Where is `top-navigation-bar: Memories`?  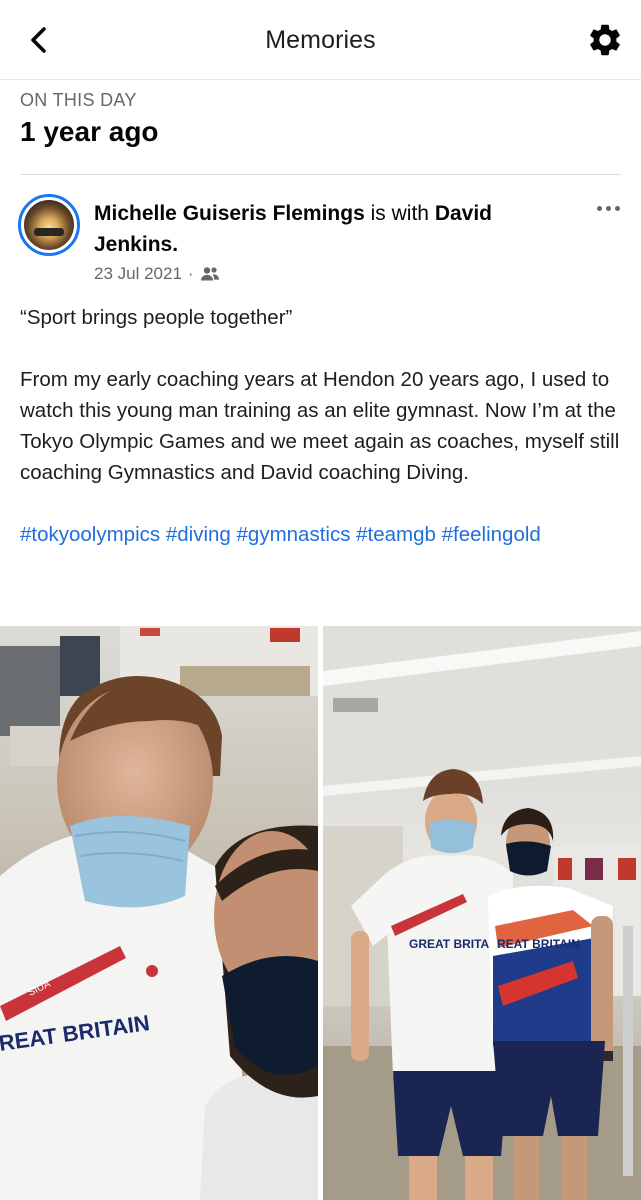
top-navigation-bar: Memories is located at coordinates (320, 40).